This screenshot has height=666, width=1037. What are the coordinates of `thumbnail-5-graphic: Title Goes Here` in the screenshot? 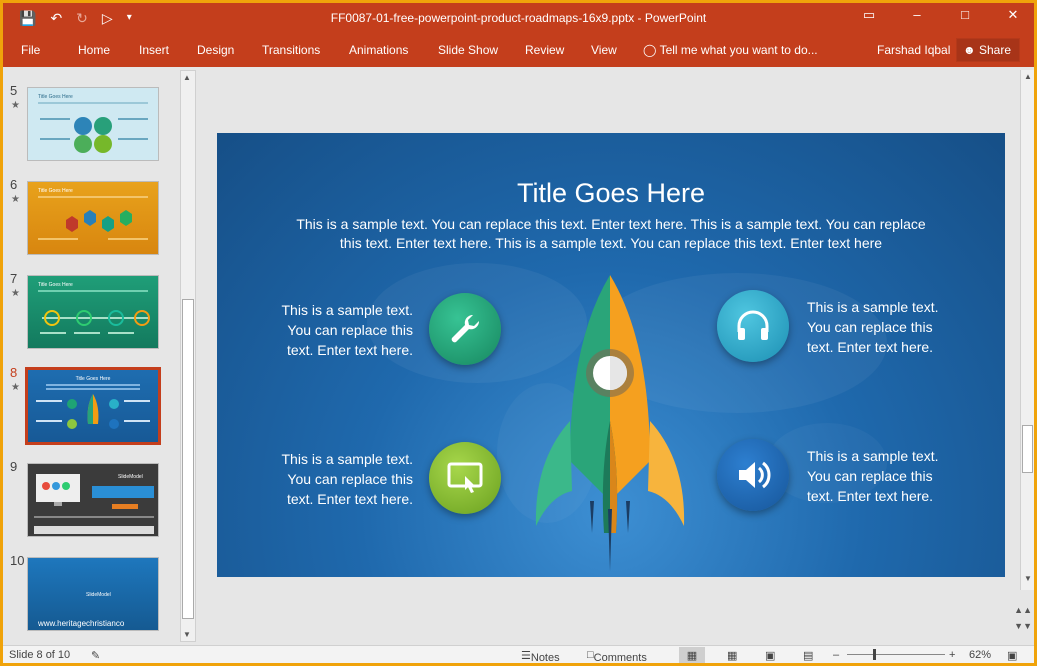 It's located at (93, 123).